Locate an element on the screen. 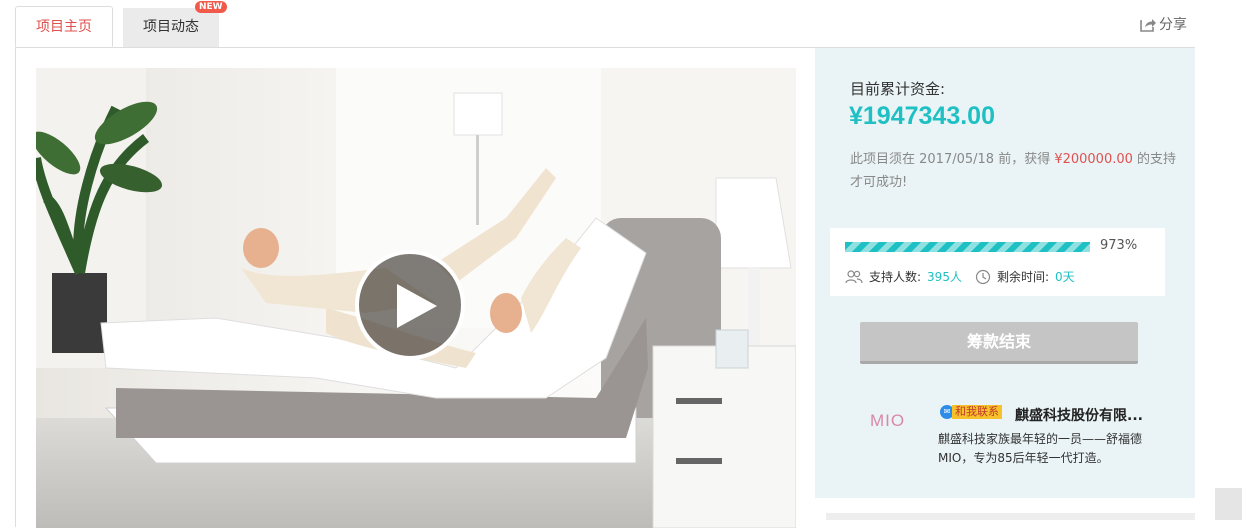 This screenshot has height=528, width=1242. progress-fill is located at coordinates (967, 247).